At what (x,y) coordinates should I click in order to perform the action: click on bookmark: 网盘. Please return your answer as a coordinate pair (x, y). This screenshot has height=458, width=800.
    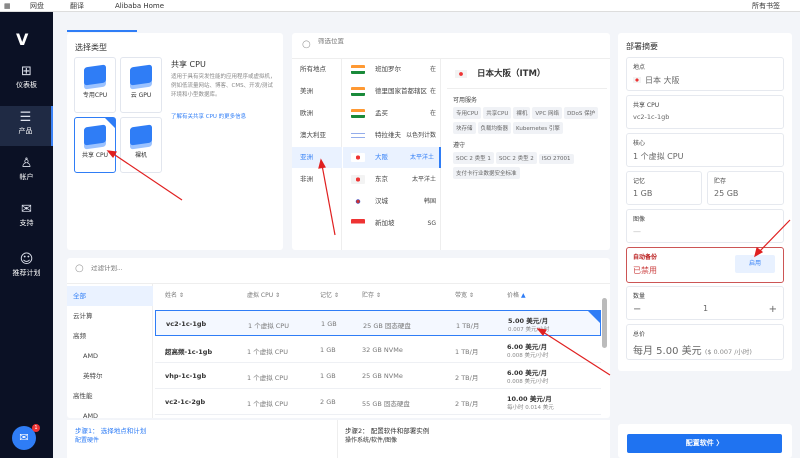
    Looking at the image, I should click on (37, 6).